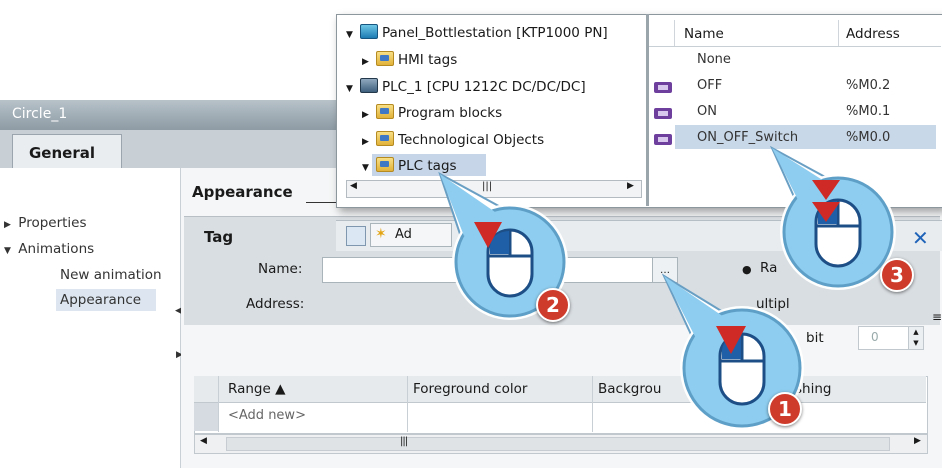  Describe the element at coordinates (897, 275) in the screenshot. I see `step-badge-3: 3` at that location.